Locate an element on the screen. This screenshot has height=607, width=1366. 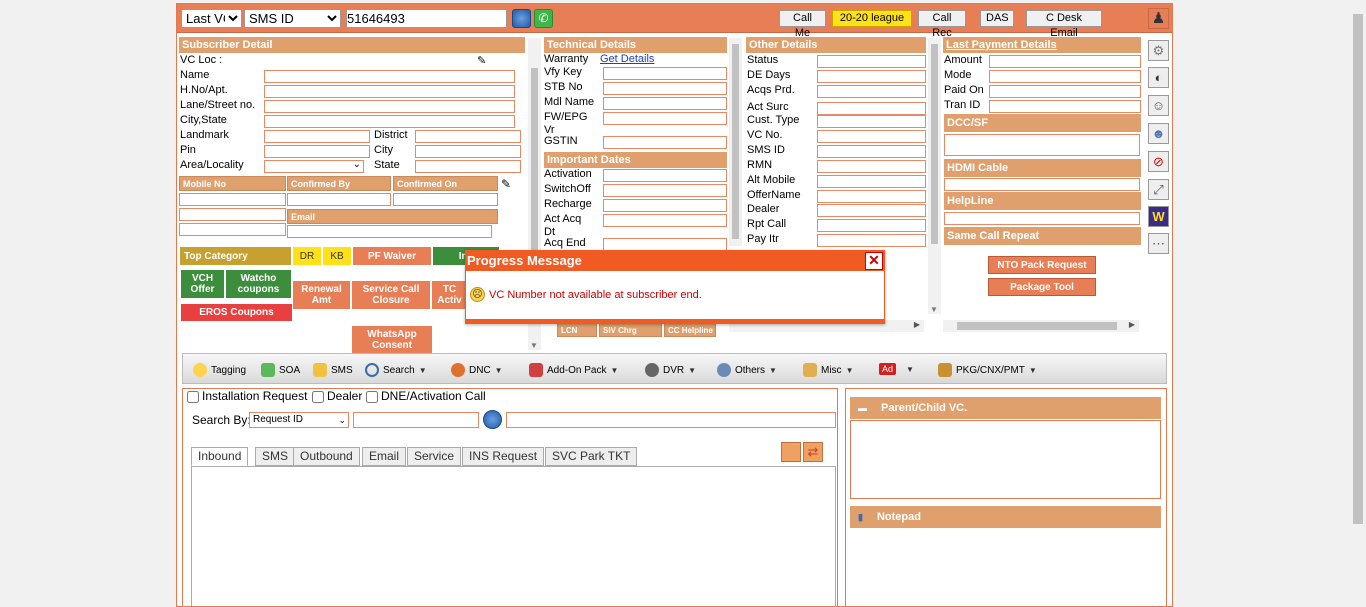
paid-on-field is located at coordinates (1065, 91).